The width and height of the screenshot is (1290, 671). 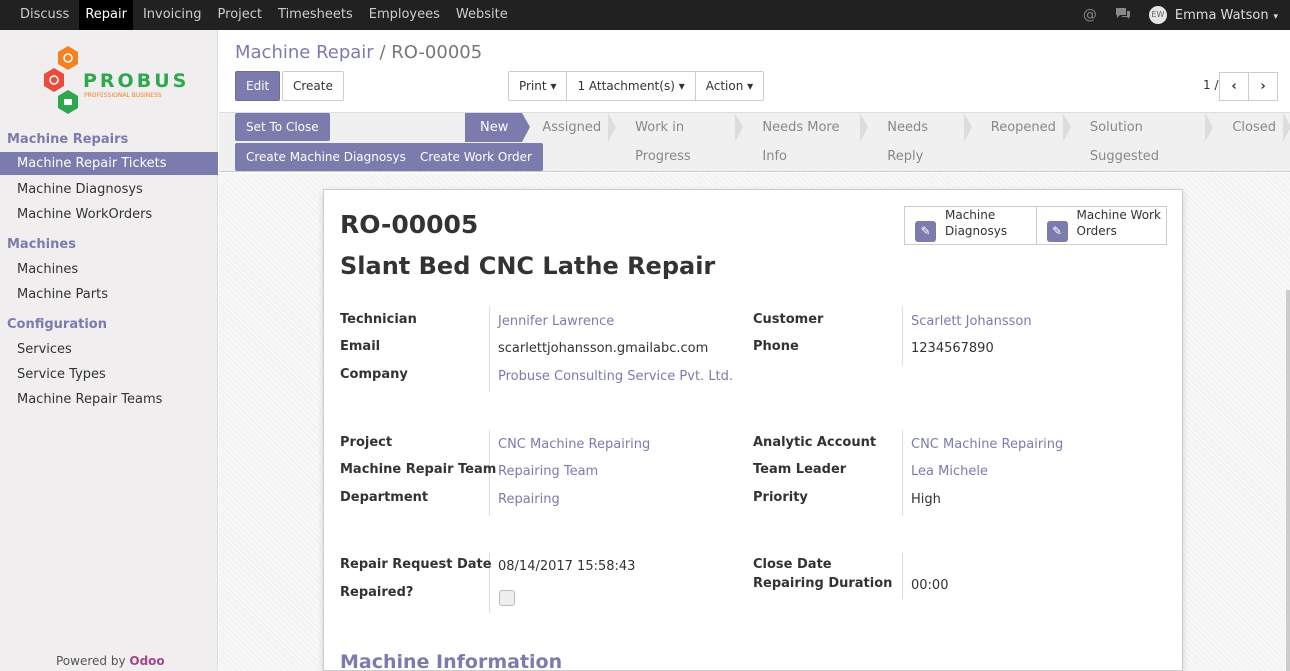 I want to click on menu-discuss: Discuss, so click(x=44, y=15).